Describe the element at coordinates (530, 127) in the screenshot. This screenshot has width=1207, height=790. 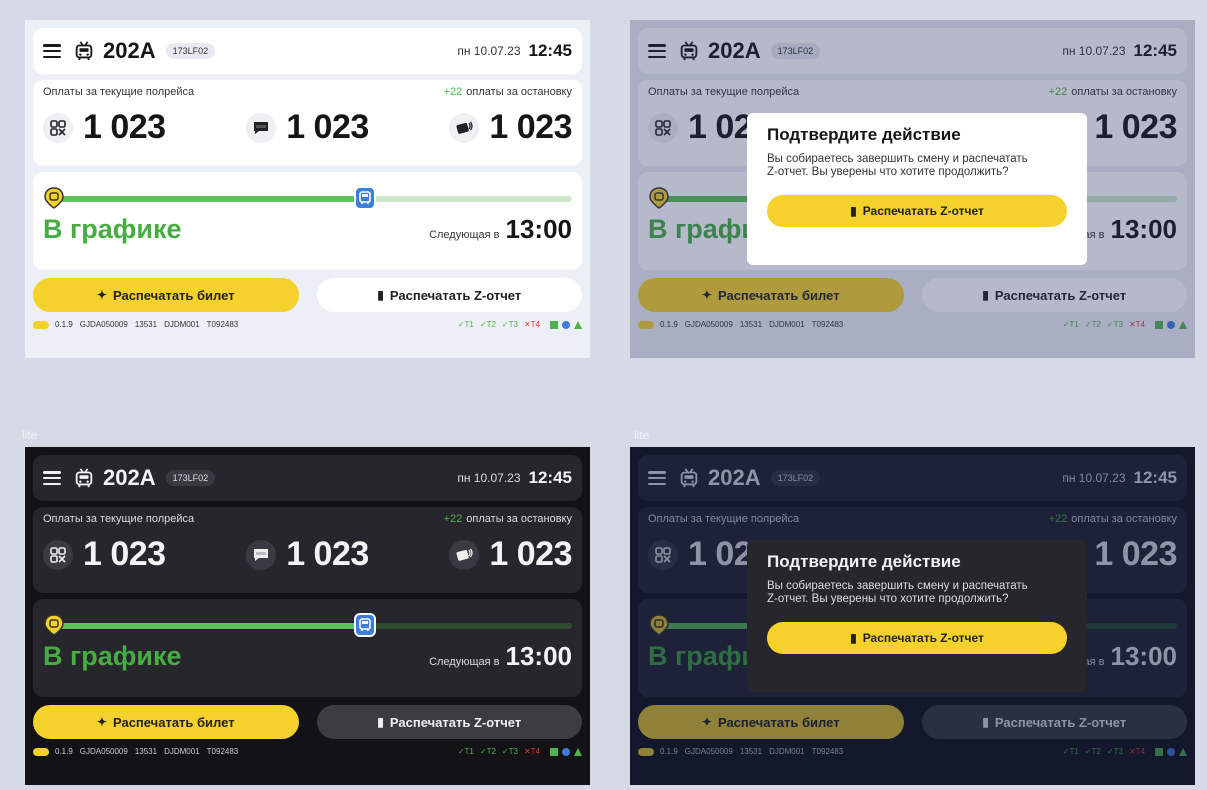
I see `card-payments-count: 1 023` at that location.